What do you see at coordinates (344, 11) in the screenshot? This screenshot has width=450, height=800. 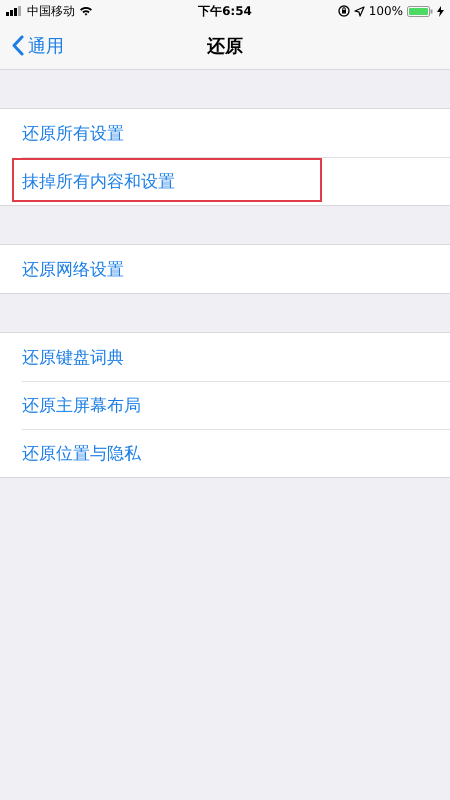 I see `rotation-lock-icon` at bounding box center [344, 11].